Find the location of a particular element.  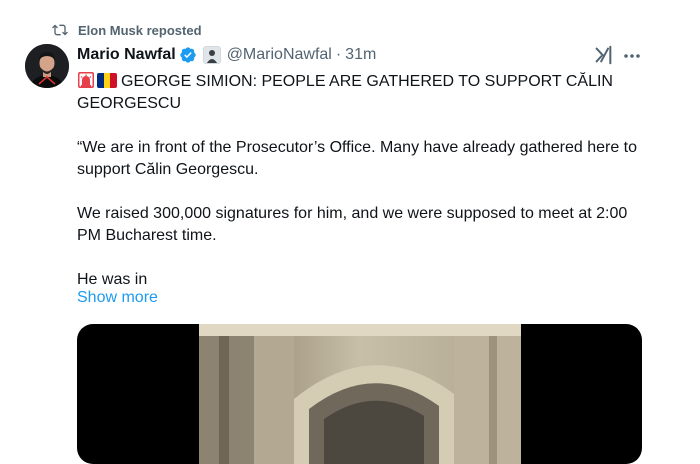

avatar is located at coordinates (47, 66).